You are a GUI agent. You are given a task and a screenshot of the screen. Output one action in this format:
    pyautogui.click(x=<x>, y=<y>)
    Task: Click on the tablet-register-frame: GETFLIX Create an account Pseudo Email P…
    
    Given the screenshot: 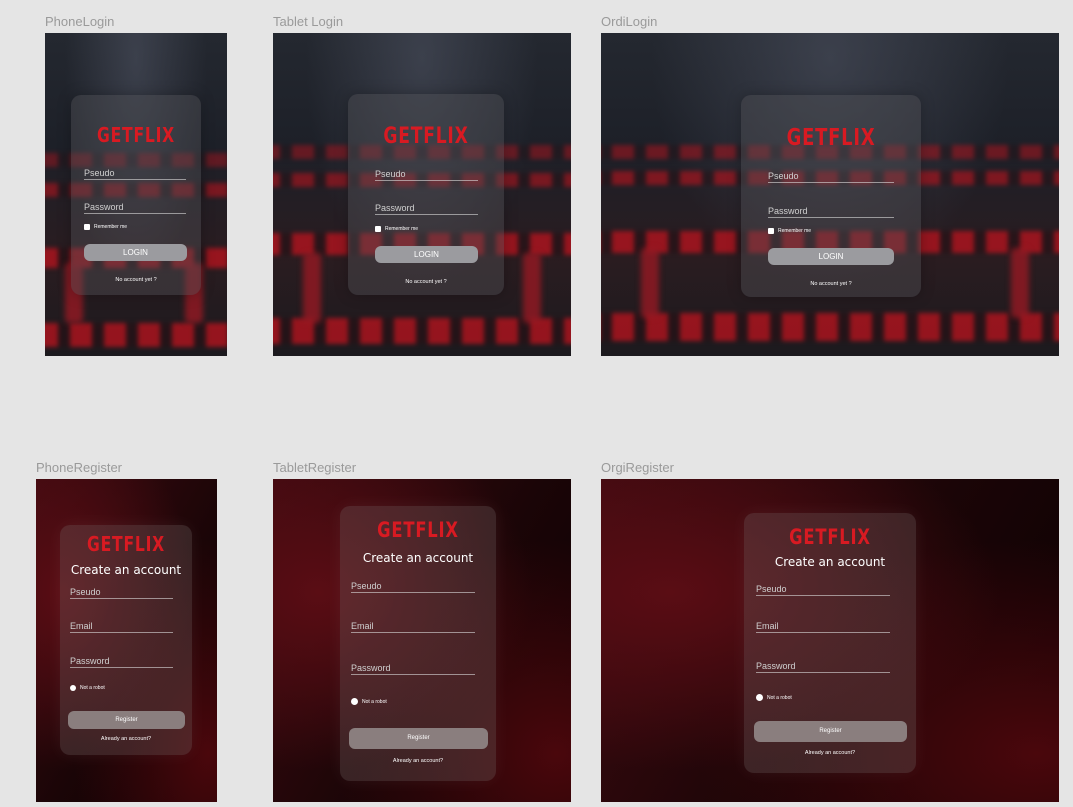 What is the action you would take?
    pyautogui.click(x=422, y=640)
    